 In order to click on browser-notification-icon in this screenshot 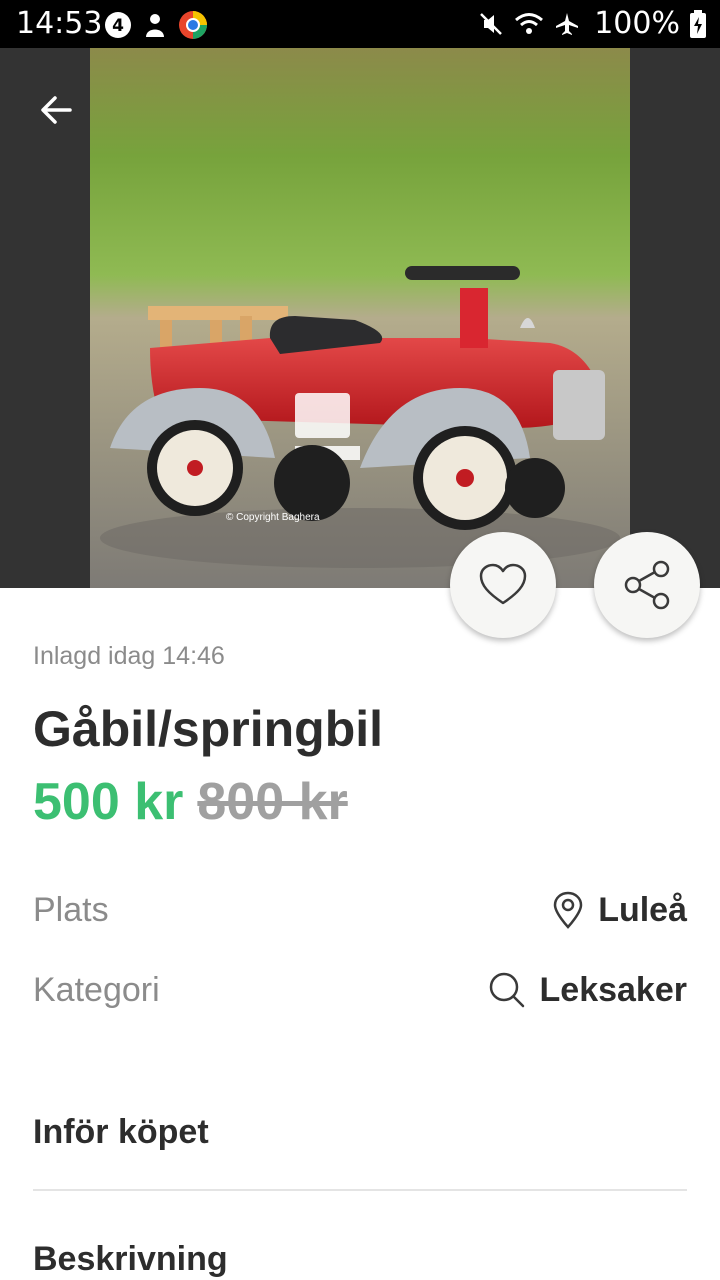, I will do `click(193, 25)`.